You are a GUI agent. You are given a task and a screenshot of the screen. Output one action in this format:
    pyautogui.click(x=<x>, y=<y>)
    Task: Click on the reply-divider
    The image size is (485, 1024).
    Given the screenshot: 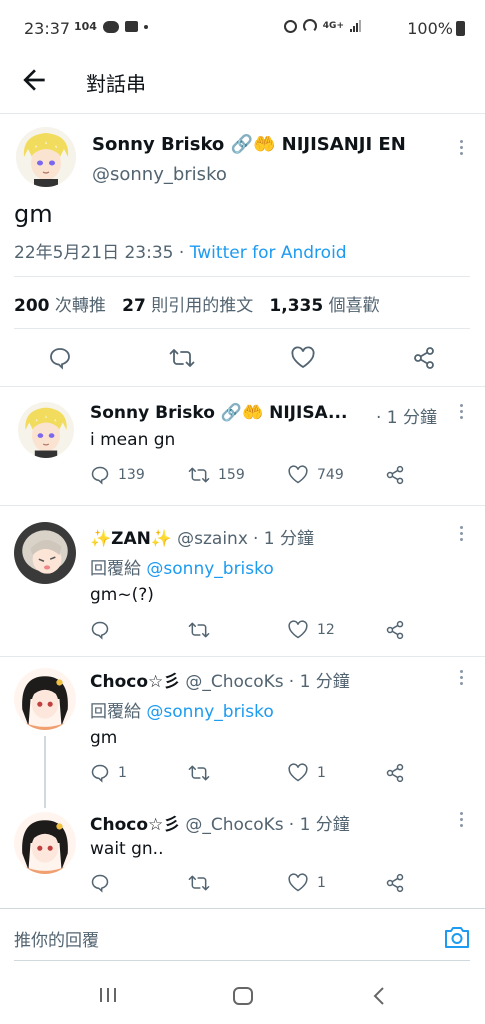 What is the action you would take?
    pyautogui.click(x=242, y=656)
    